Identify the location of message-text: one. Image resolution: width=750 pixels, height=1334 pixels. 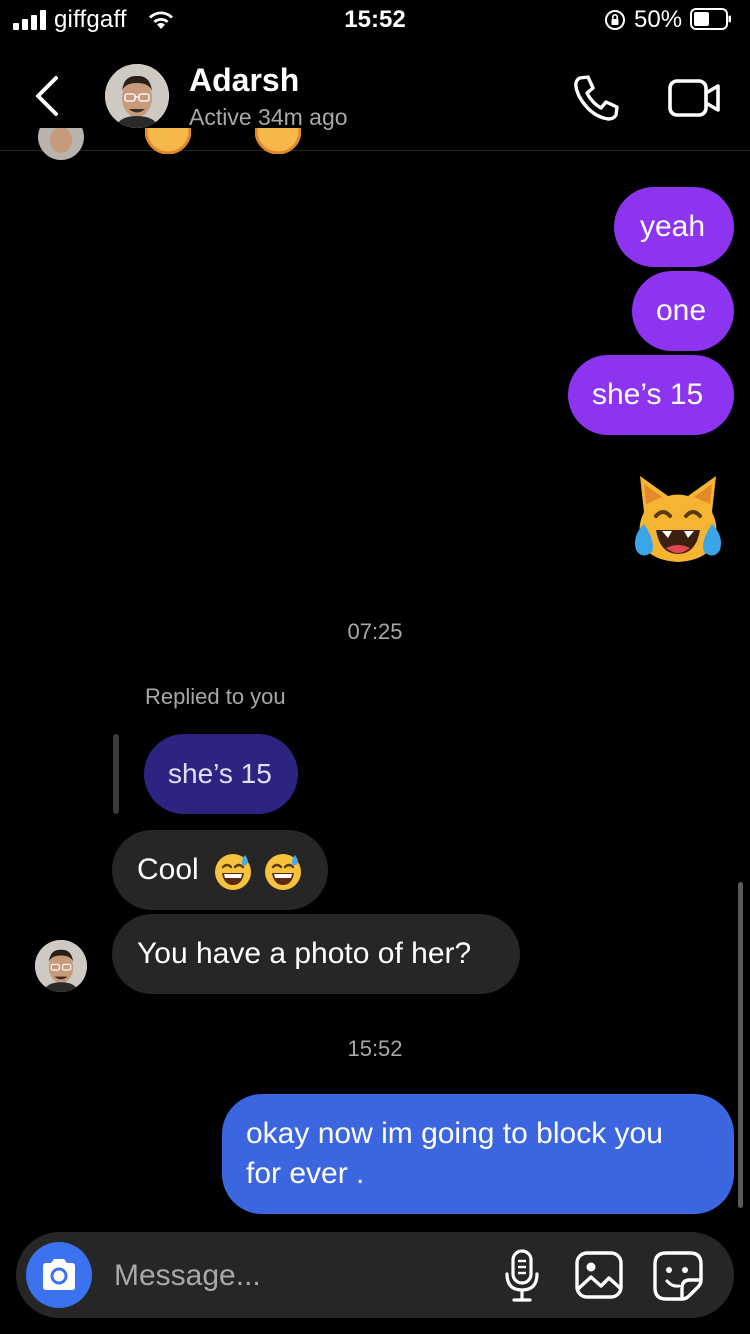
(681, 310).